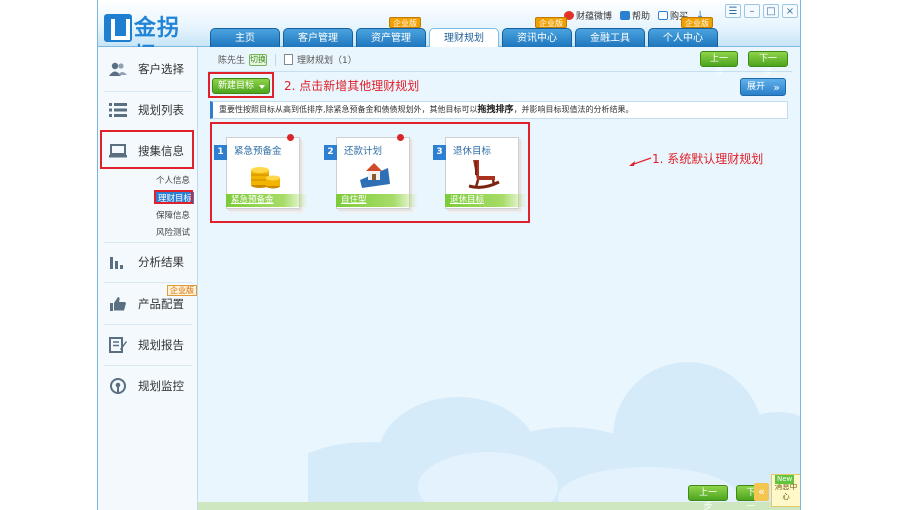  I want to click on sidebar-item-client-select: 客户选择, so click(148, 69).